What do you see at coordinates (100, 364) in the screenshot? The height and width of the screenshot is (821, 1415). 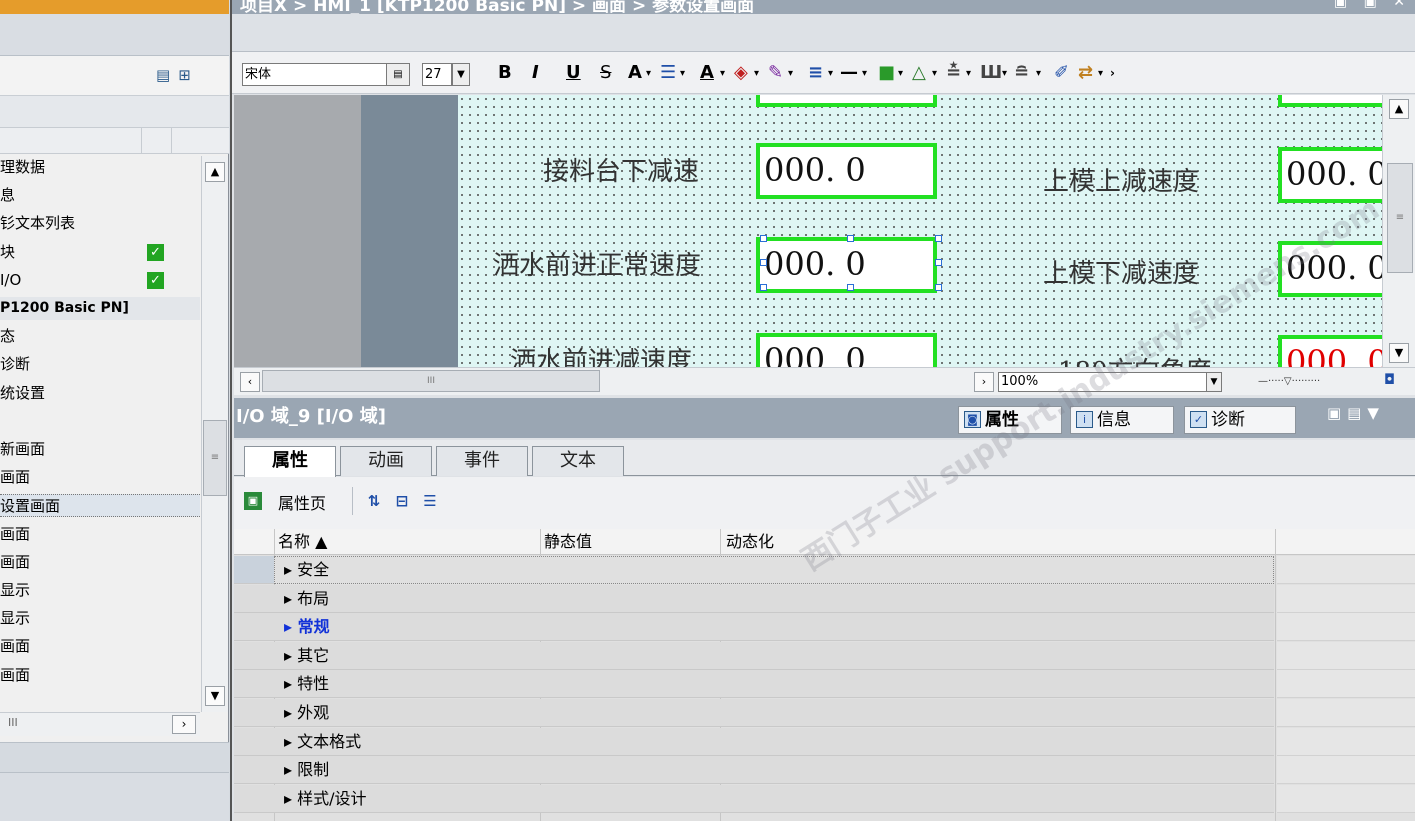 I see `tree-item: 诊断` at bounding box center [100, 364].